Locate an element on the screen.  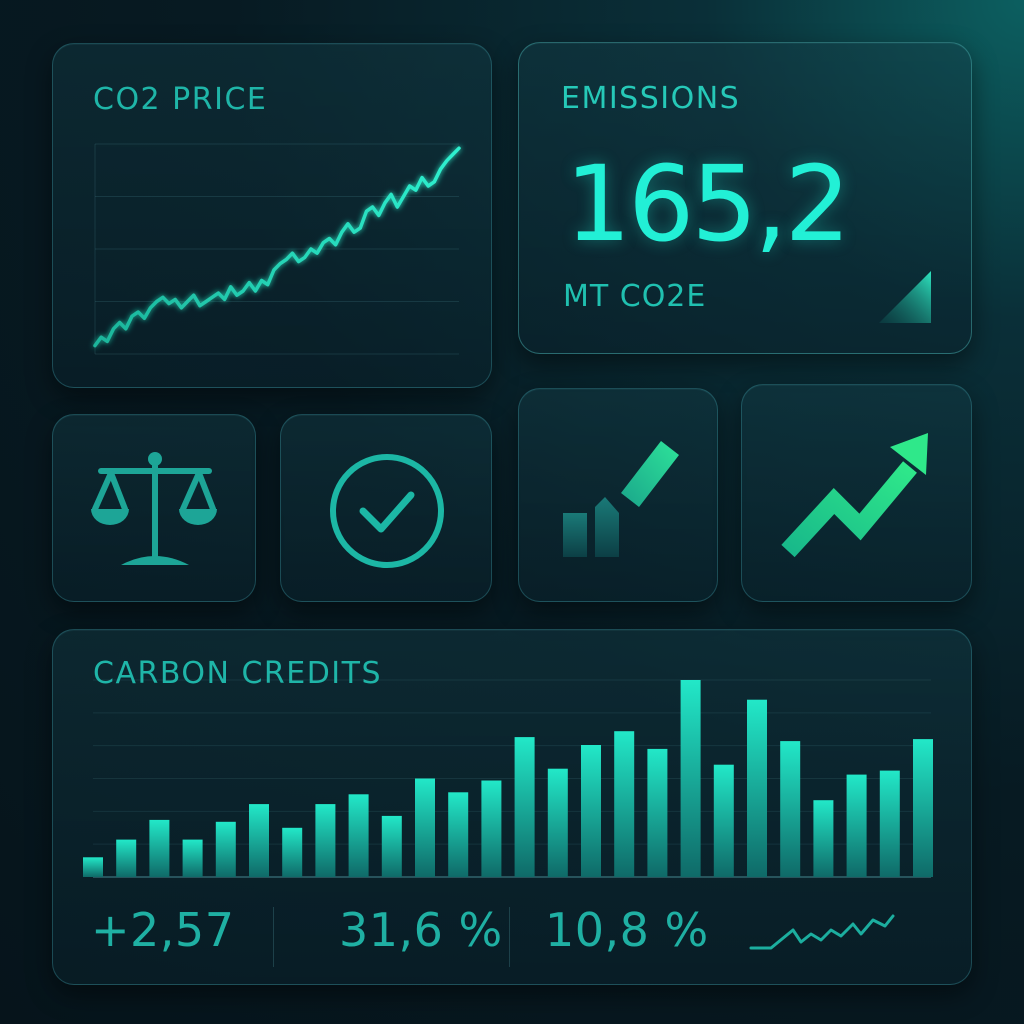
trend-up-icon is located at coordinates (856, 493).